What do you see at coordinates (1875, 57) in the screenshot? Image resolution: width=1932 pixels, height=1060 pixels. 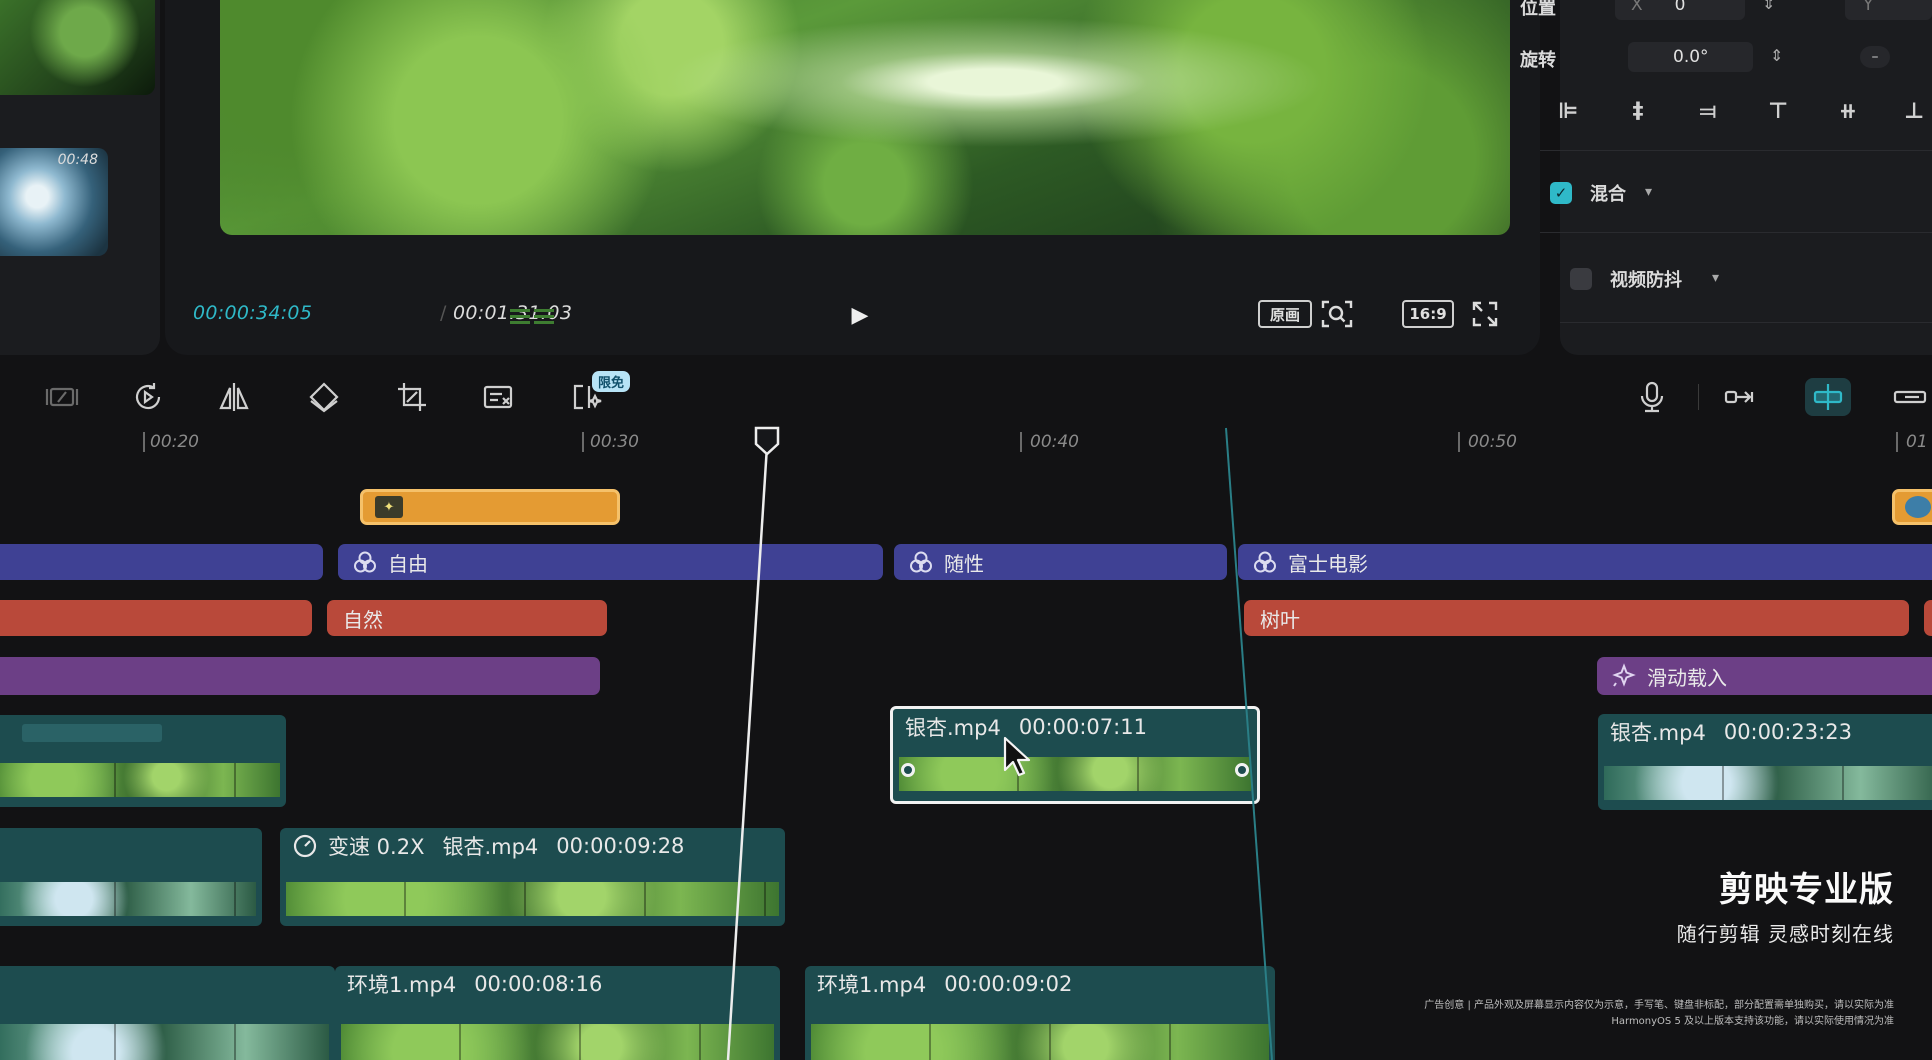 I see `rotation-dial-icon: –` at bounding box center [1875, 57].